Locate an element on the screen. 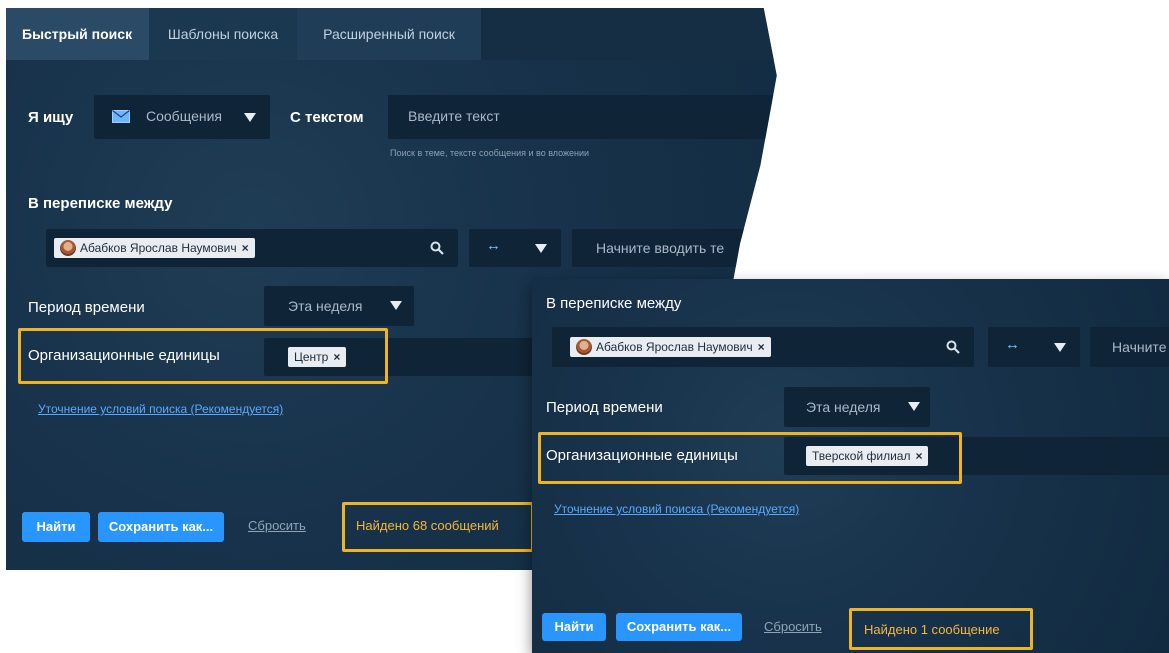 The width and height of the screenshot is (1169, 653). tab-quick-search: Быстрый поиск is located at coordinates (77, 34).